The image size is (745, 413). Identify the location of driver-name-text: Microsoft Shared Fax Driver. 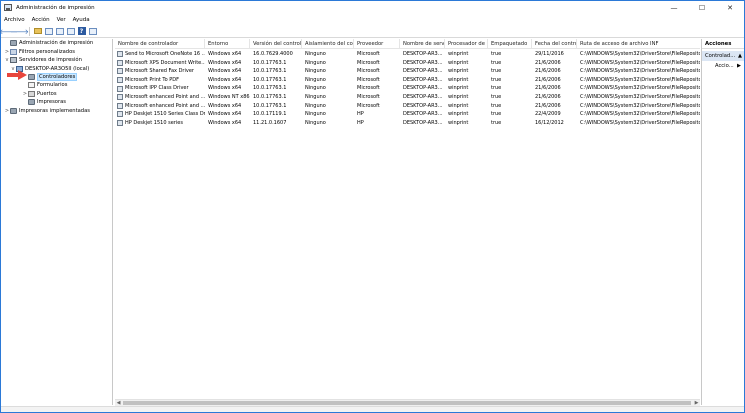
(159, 71).